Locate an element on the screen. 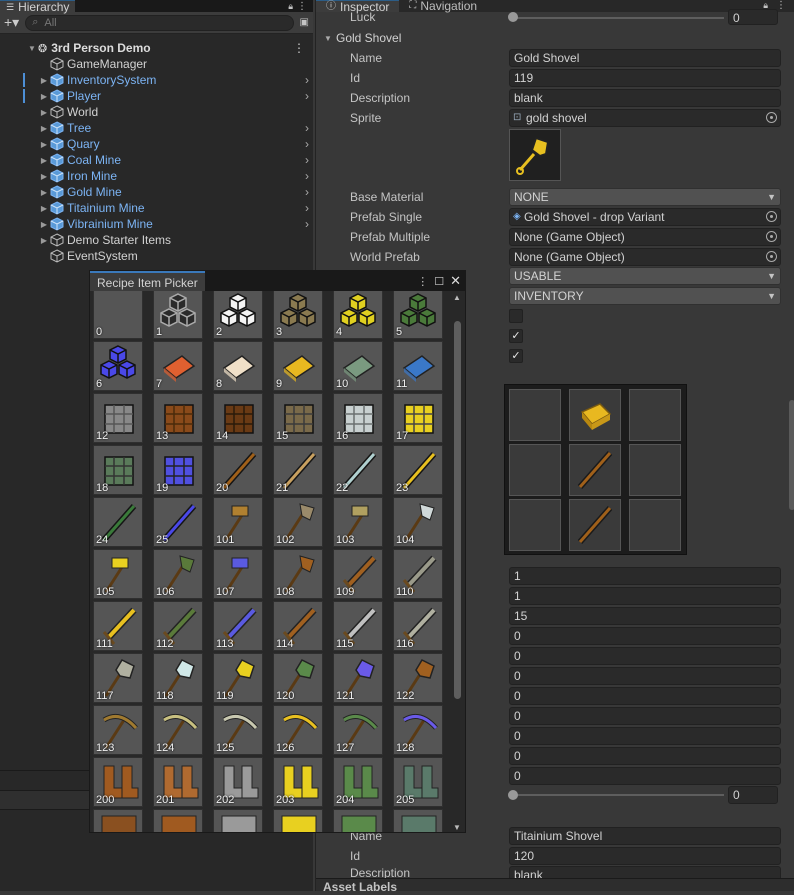  add-icon: +▾ is located at coordinates (11, 22).